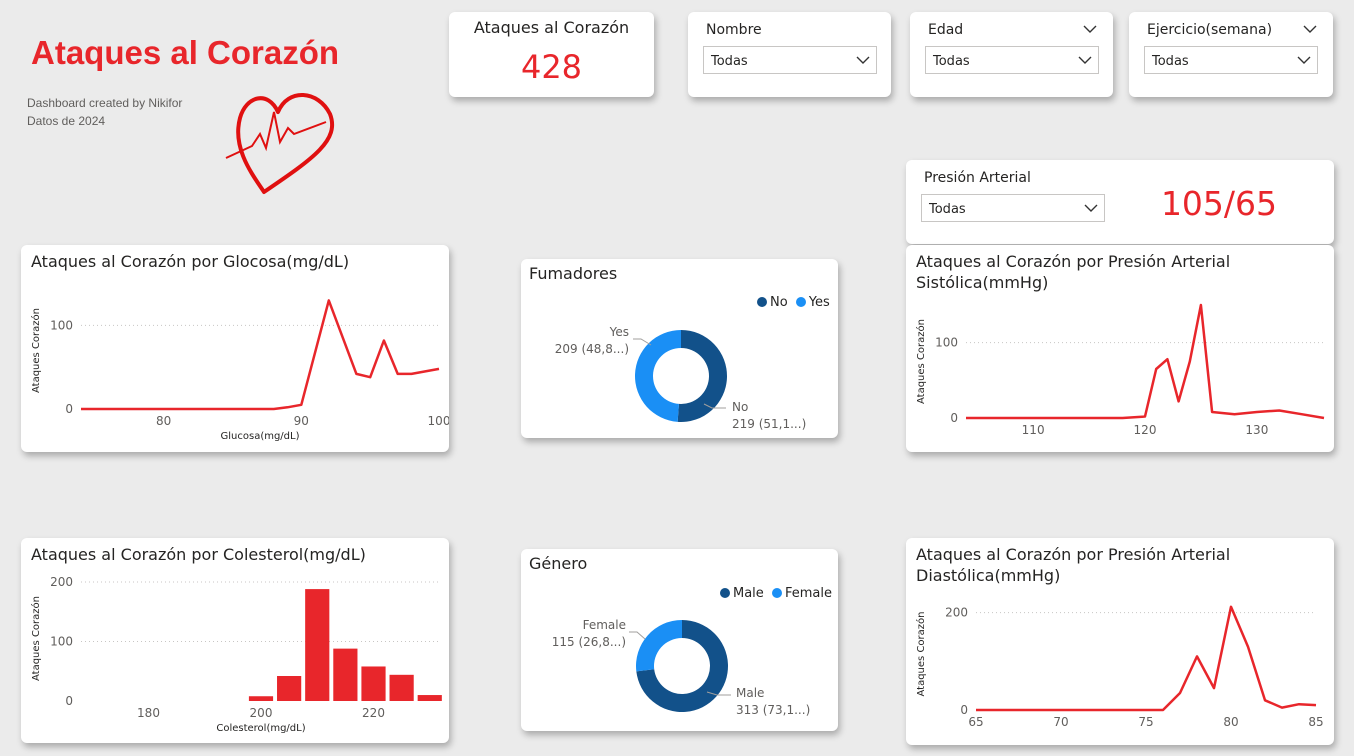 The width and height of the screenshot is (1354, 756). What do you see at coordinates (977, 178) in the screenshot?
I see `slicer-presion-label: Presión Arterial` at bounding box center [977, 178].